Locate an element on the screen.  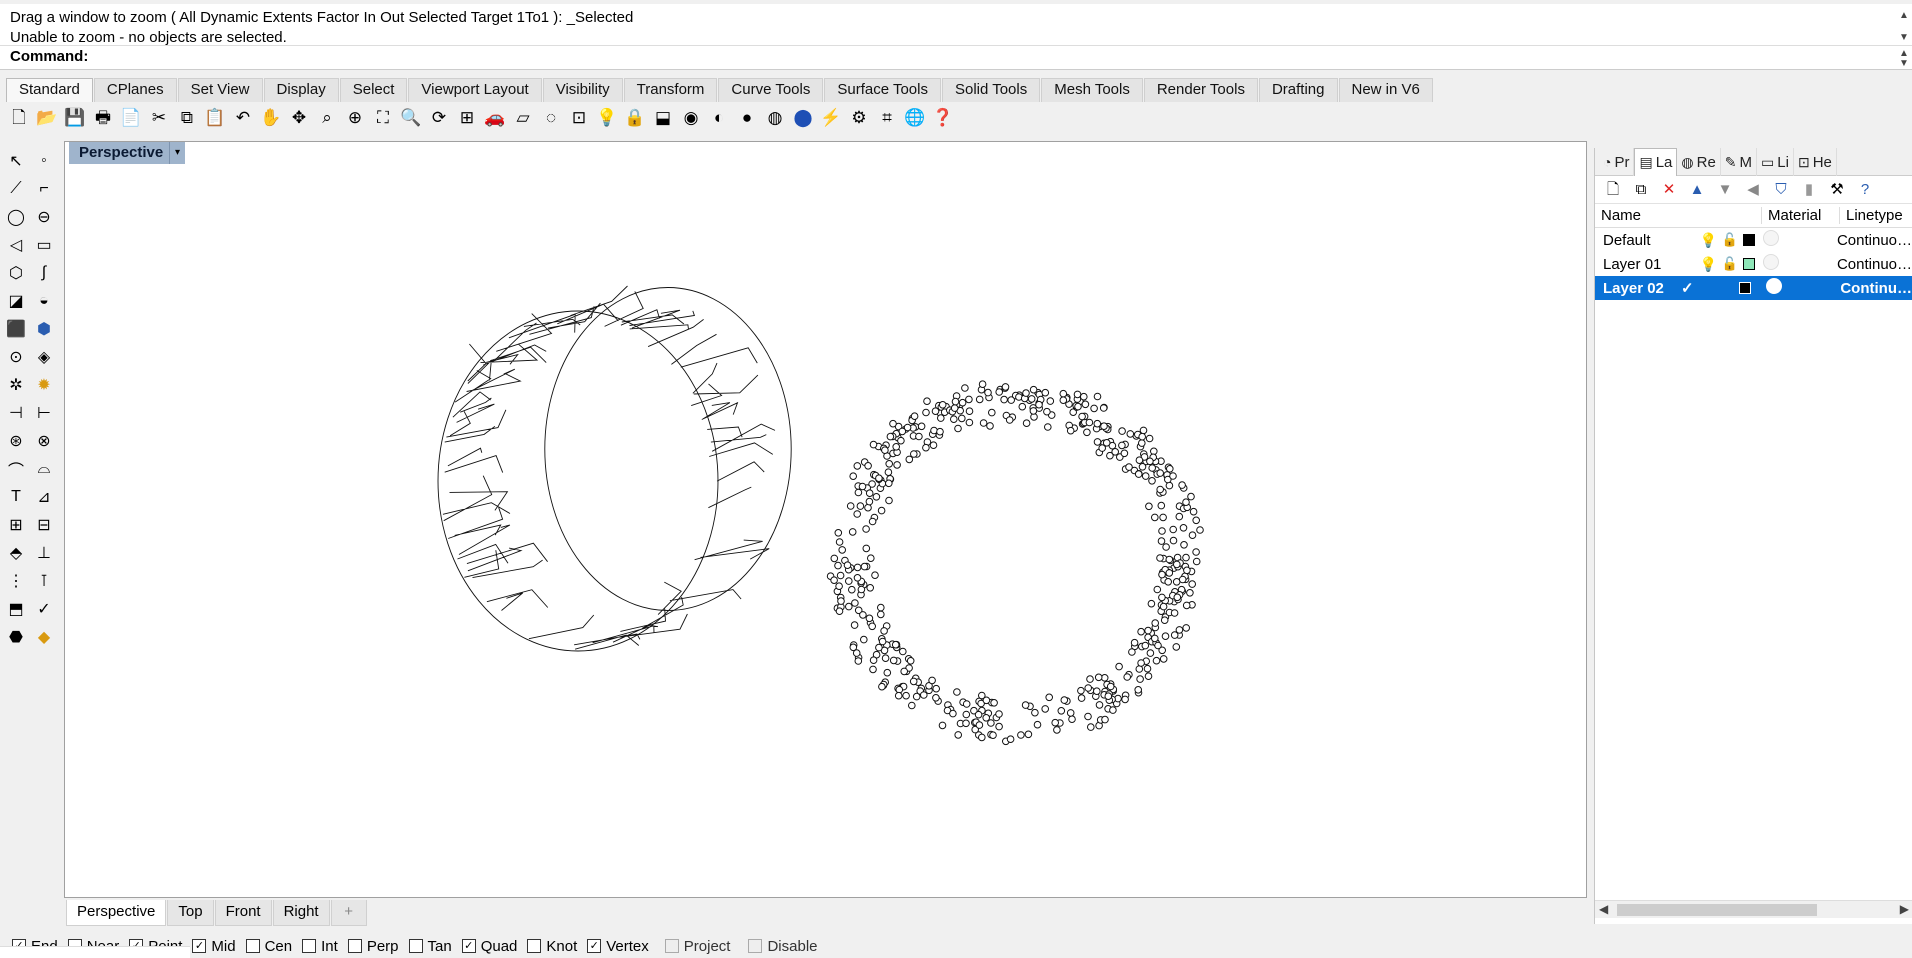
color-wheel-icon: ◉ is located at coordinates (691, 117).